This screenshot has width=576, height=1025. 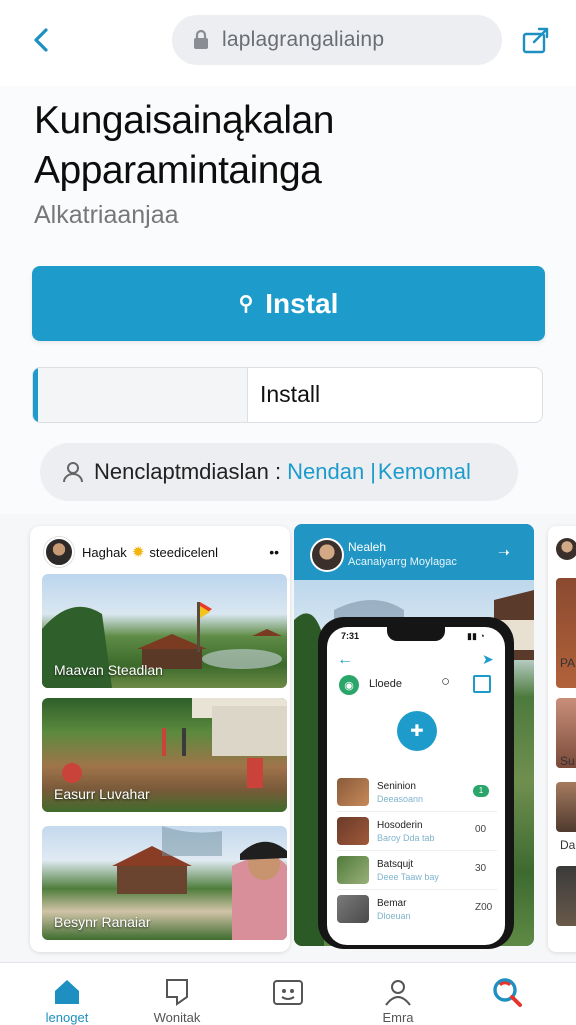 What do you see at coordinates (35, 395) in the screenshot?
I see `install-progress-edge` at bounding box center [35, 395].